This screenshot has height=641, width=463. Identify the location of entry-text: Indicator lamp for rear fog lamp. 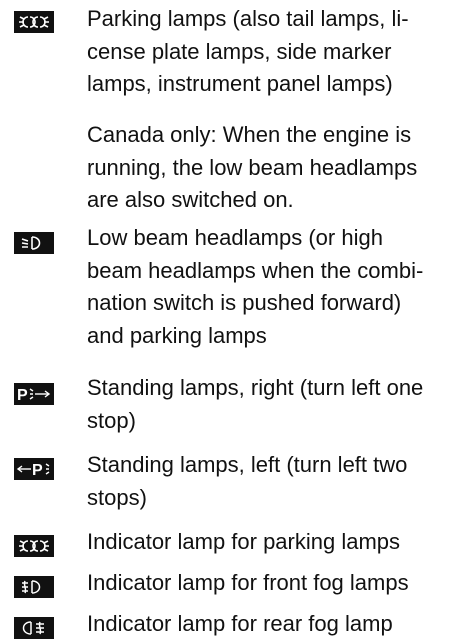
(240, 623).